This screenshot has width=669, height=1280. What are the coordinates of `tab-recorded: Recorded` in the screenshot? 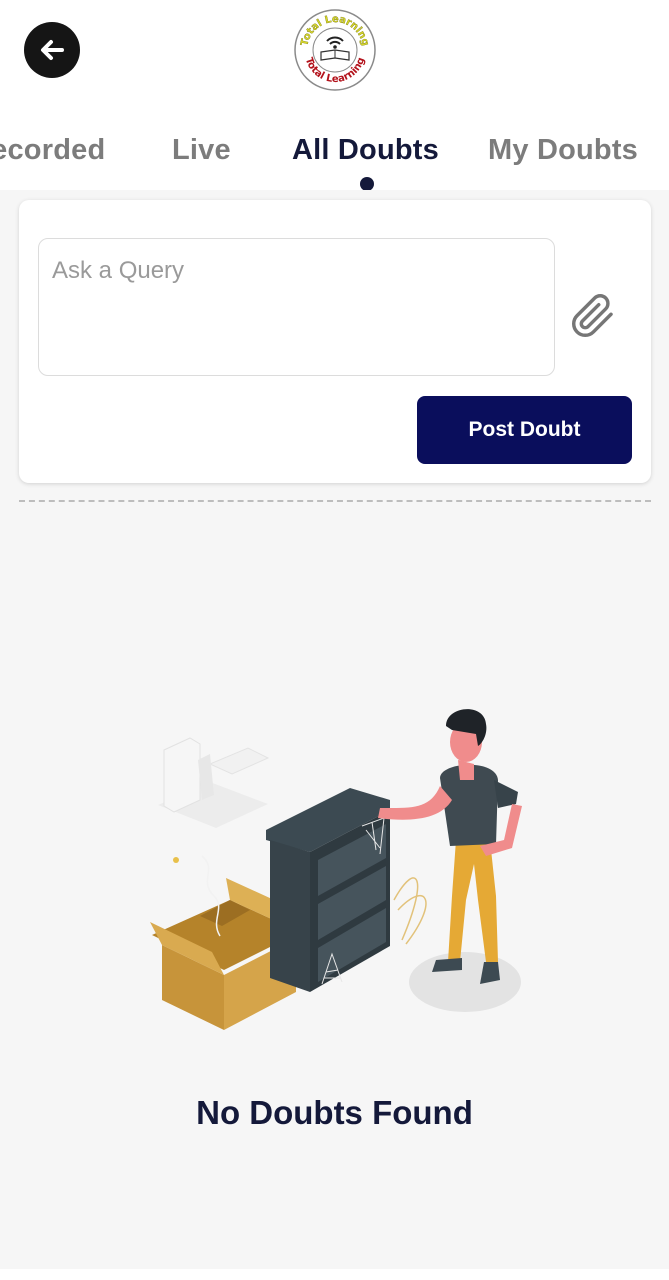 It's located at (52, 150).